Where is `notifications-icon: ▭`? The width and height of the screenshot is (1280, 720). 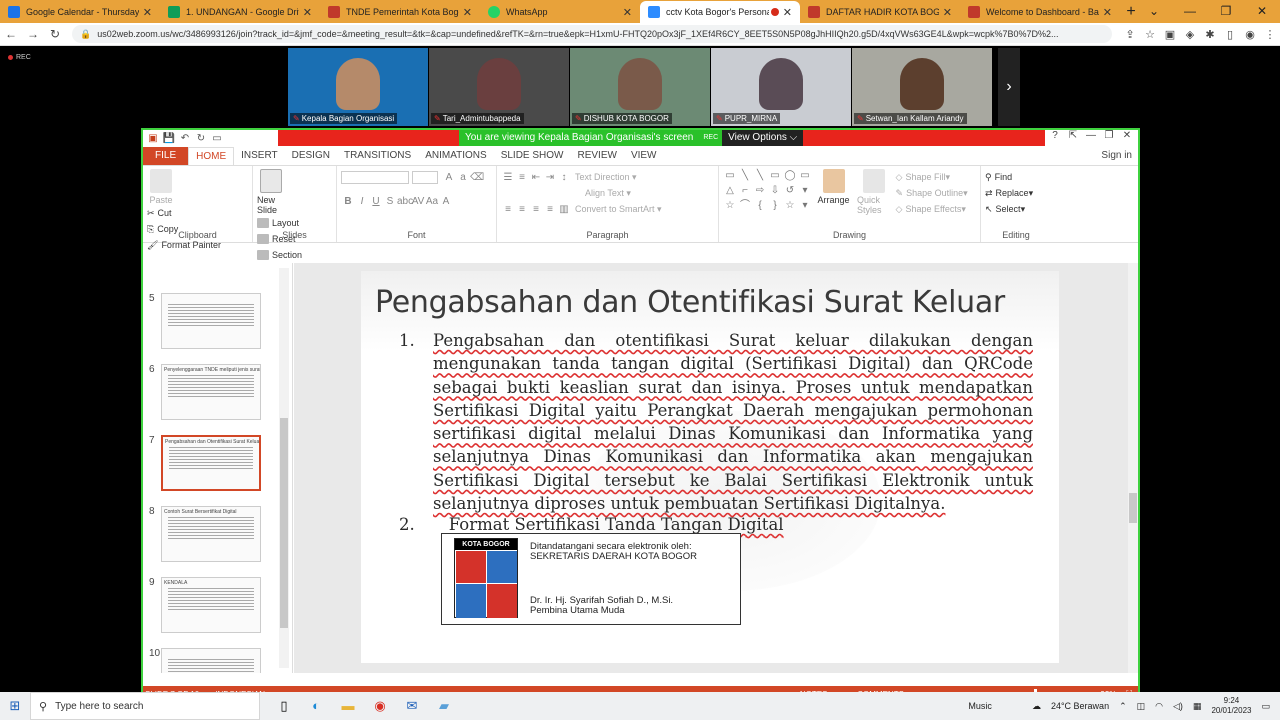
notifications-icon: ▭ is located at coordinates (1265, 706).